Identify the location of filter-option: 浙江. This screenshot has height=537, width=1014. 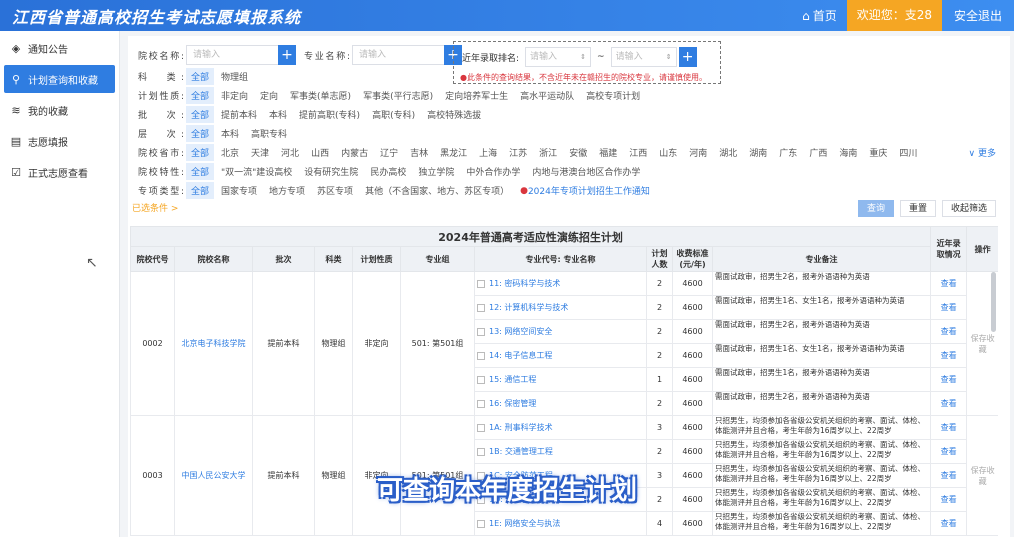
(548, 152).